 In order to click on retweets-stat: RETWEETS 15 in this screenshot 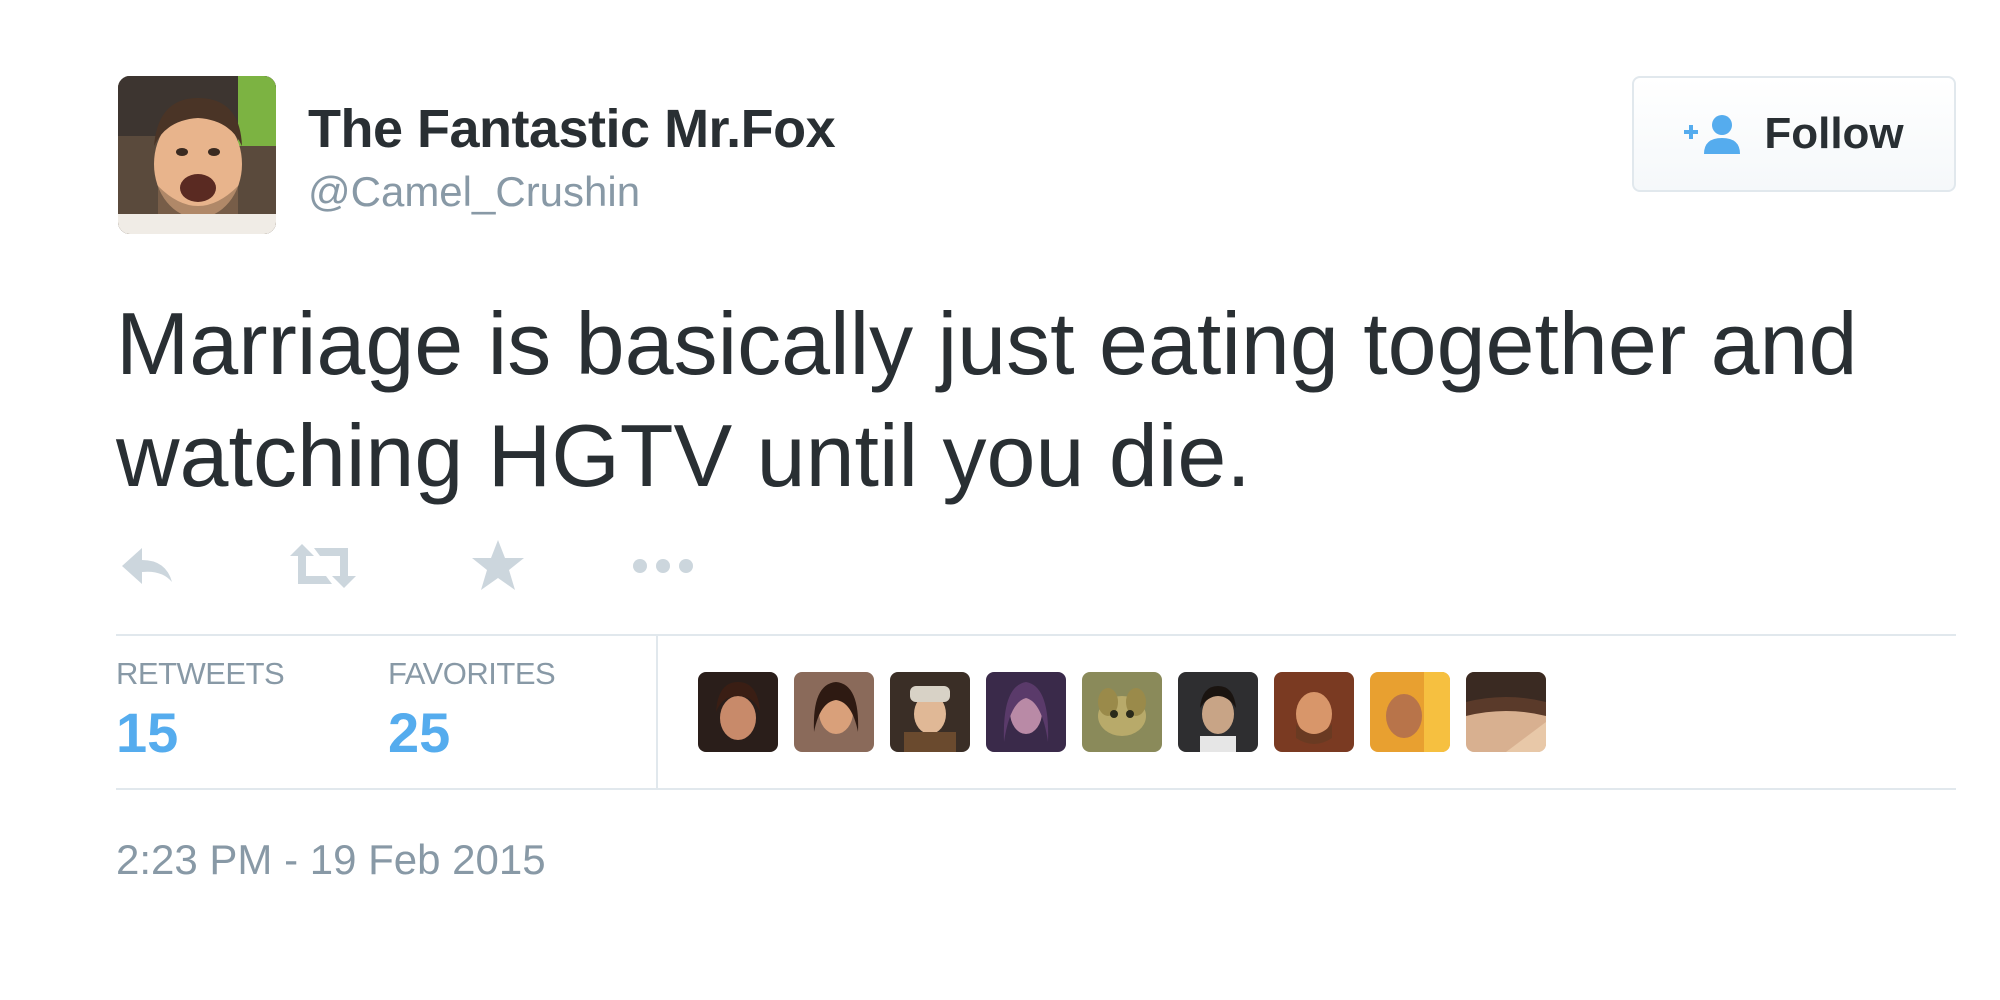, I will do `click(200, 710)`.